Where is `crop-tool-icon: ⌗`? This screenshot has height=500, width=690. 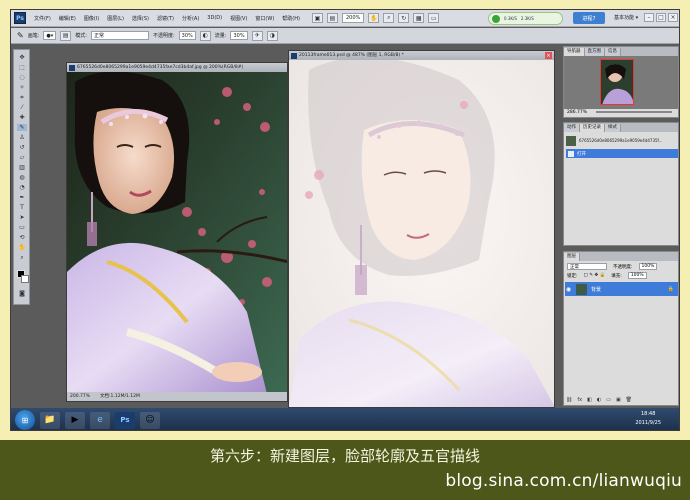 crop-tool-icon: ⌗ is located at coordinates (22, 97).